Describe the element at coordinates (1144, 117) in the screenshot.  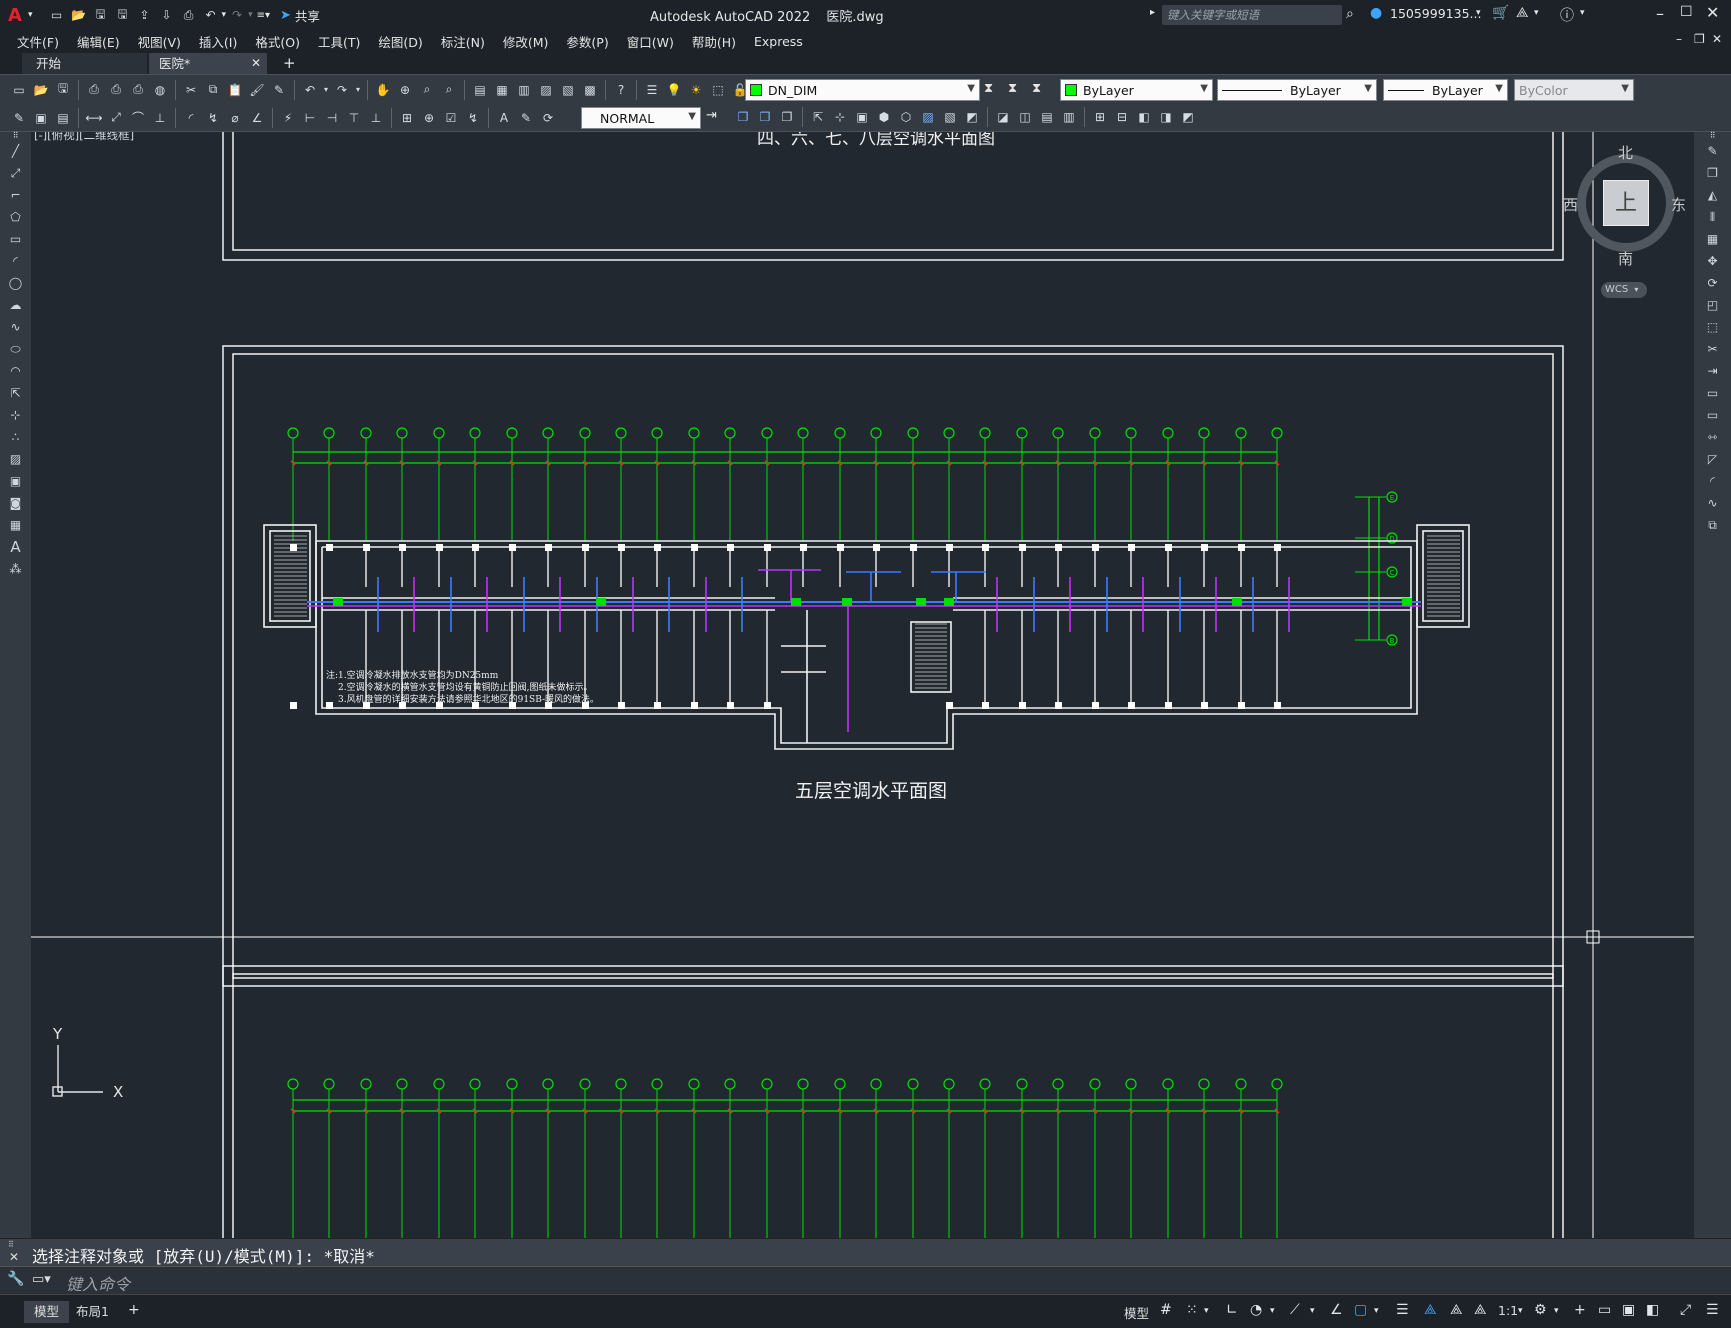
I see `tb-imageadjust-icon: ◧` at that location.